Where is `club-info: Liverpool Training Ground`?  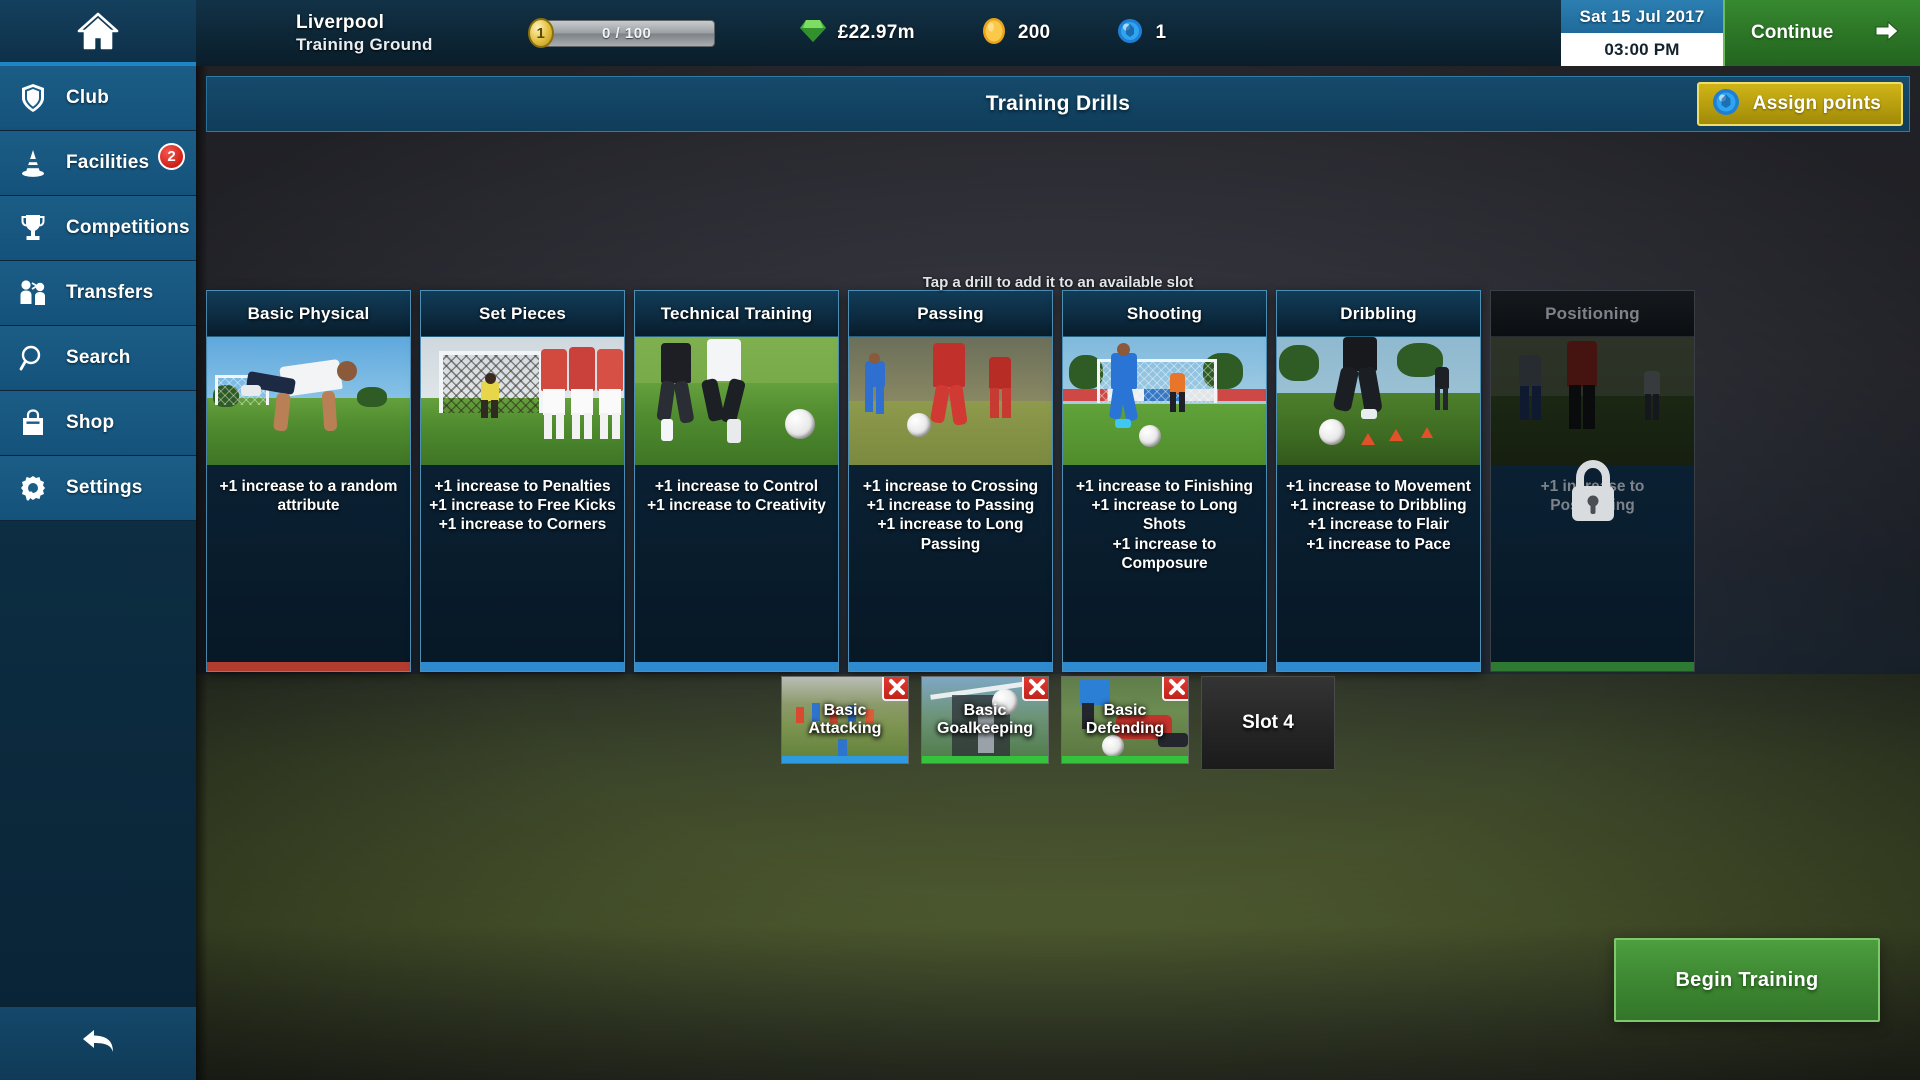 club-info: Liverpool Training Ground is located at coordinates (314, 33).